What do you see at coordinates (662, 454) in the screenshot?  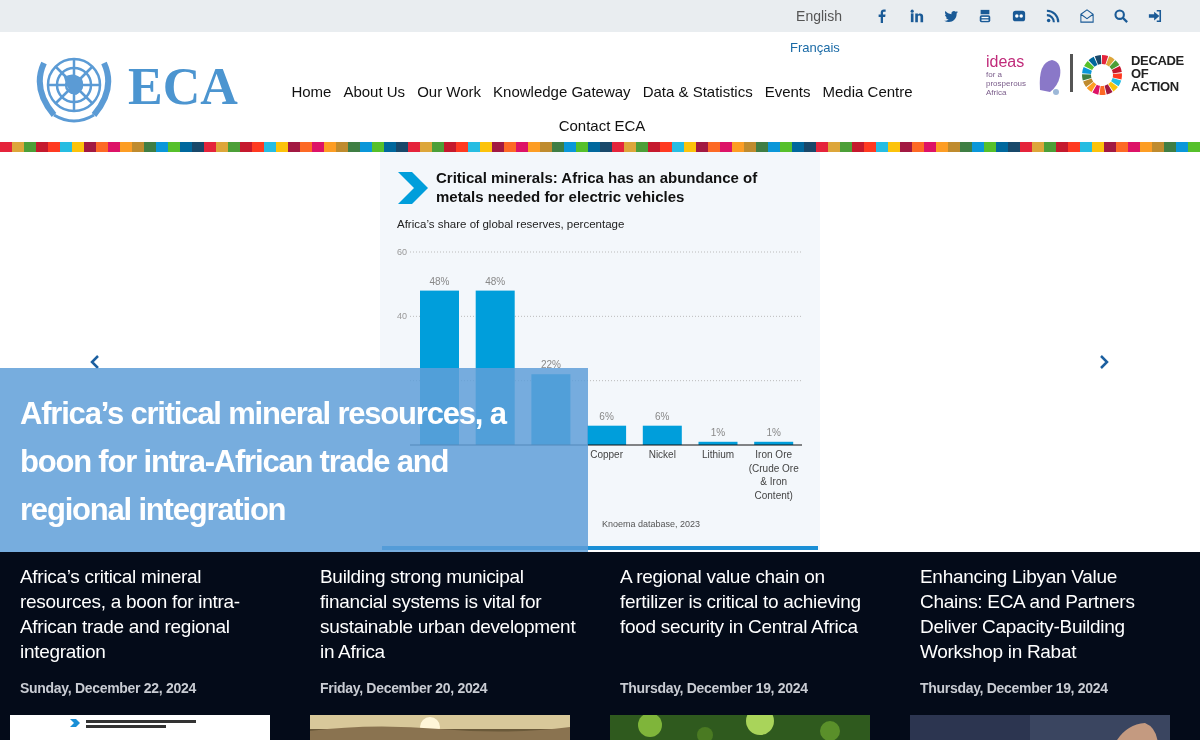 I see `category-label: Nickel` at bounding box center [662, 454].